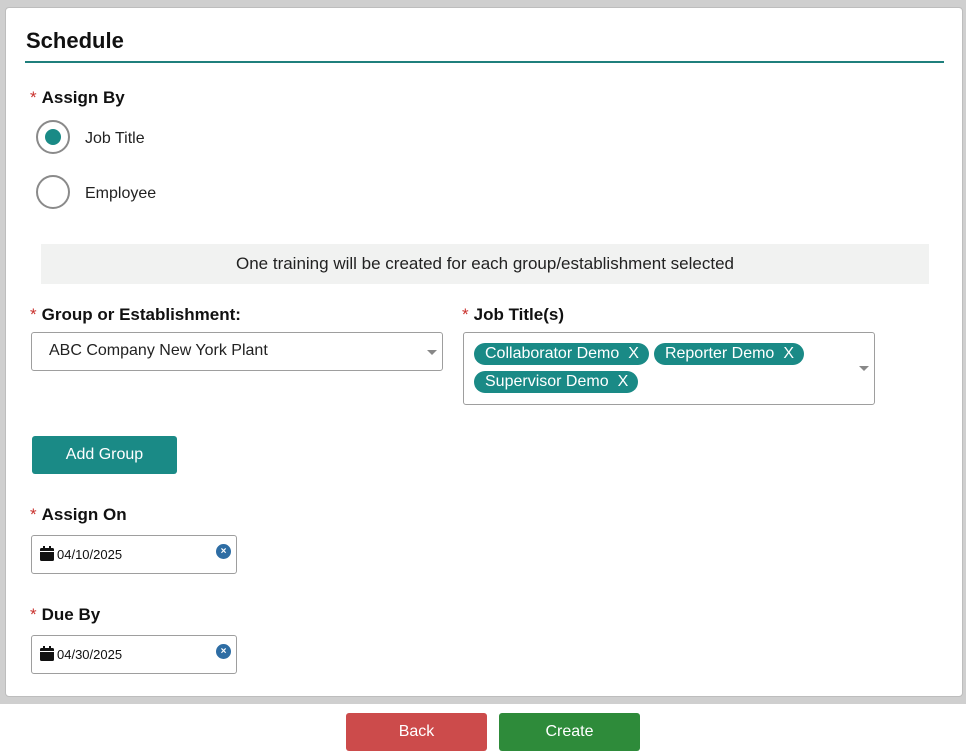  What do you see at coordinates (719, 353) in the screenshot?
I see `chip-label: Reporter Demo` at bounding box center [719, 353].